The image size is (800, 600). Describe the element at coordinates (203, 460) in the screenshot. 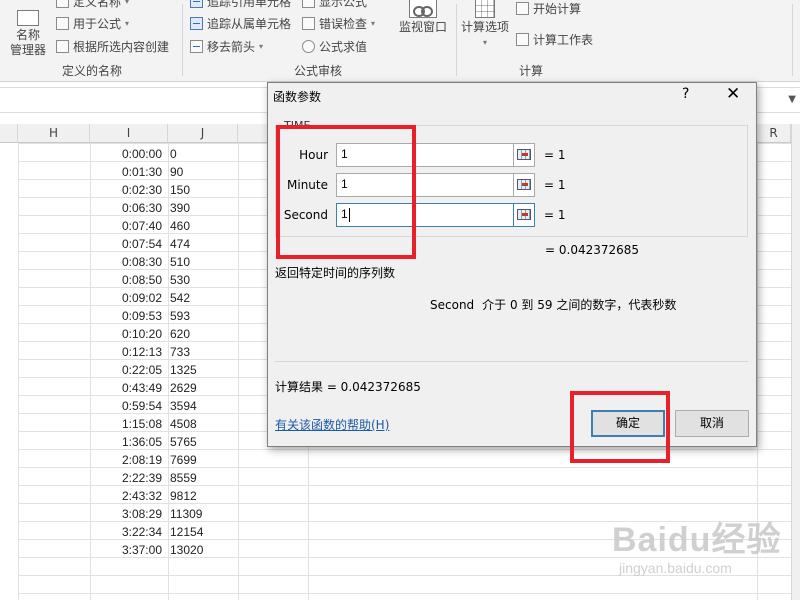

I see `cell-seconds: 7699` at that location.